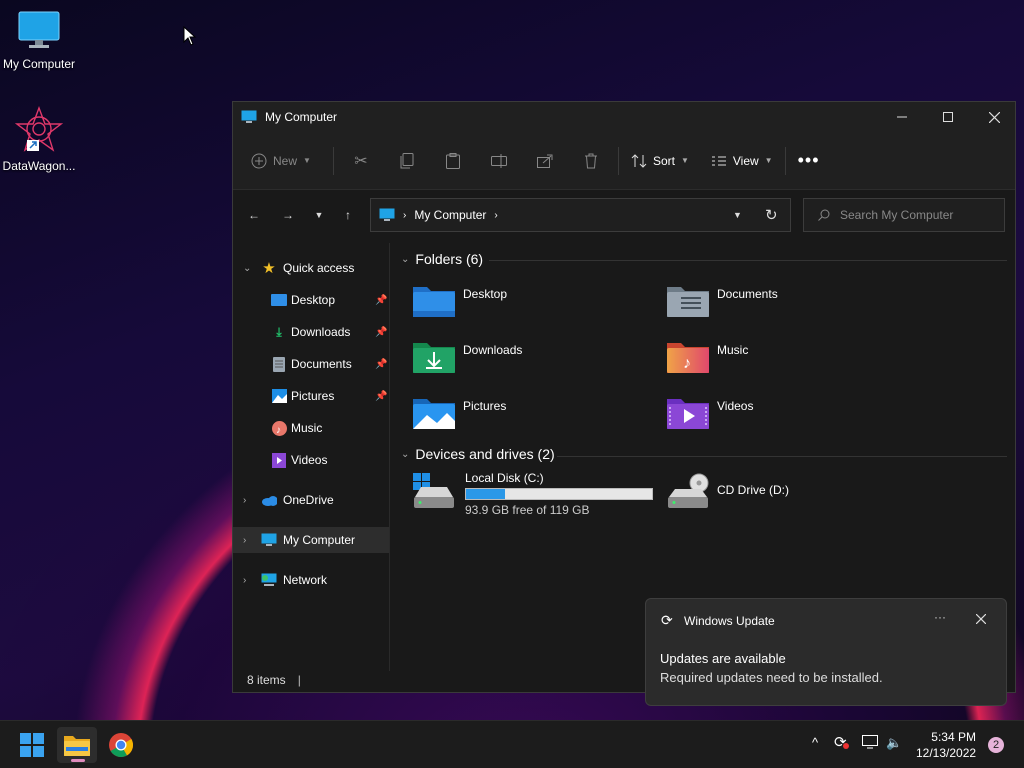 The width and height of the screenshot is (1024, 768). What do you see at coordinates (742, 161) in the screenshot?
I see `view-button: View ▼` at bounding box center [742, 161].